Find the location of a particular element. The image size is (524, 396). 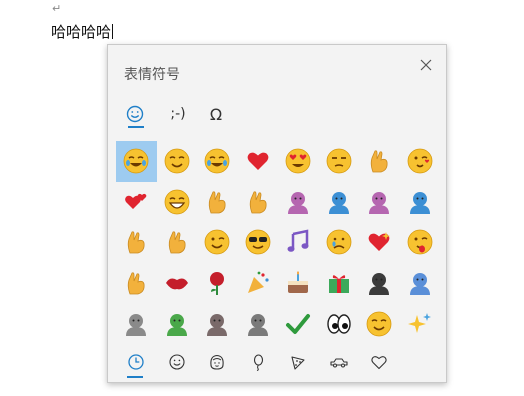

person-facepalming-icon is located at coordinates (298, 202).